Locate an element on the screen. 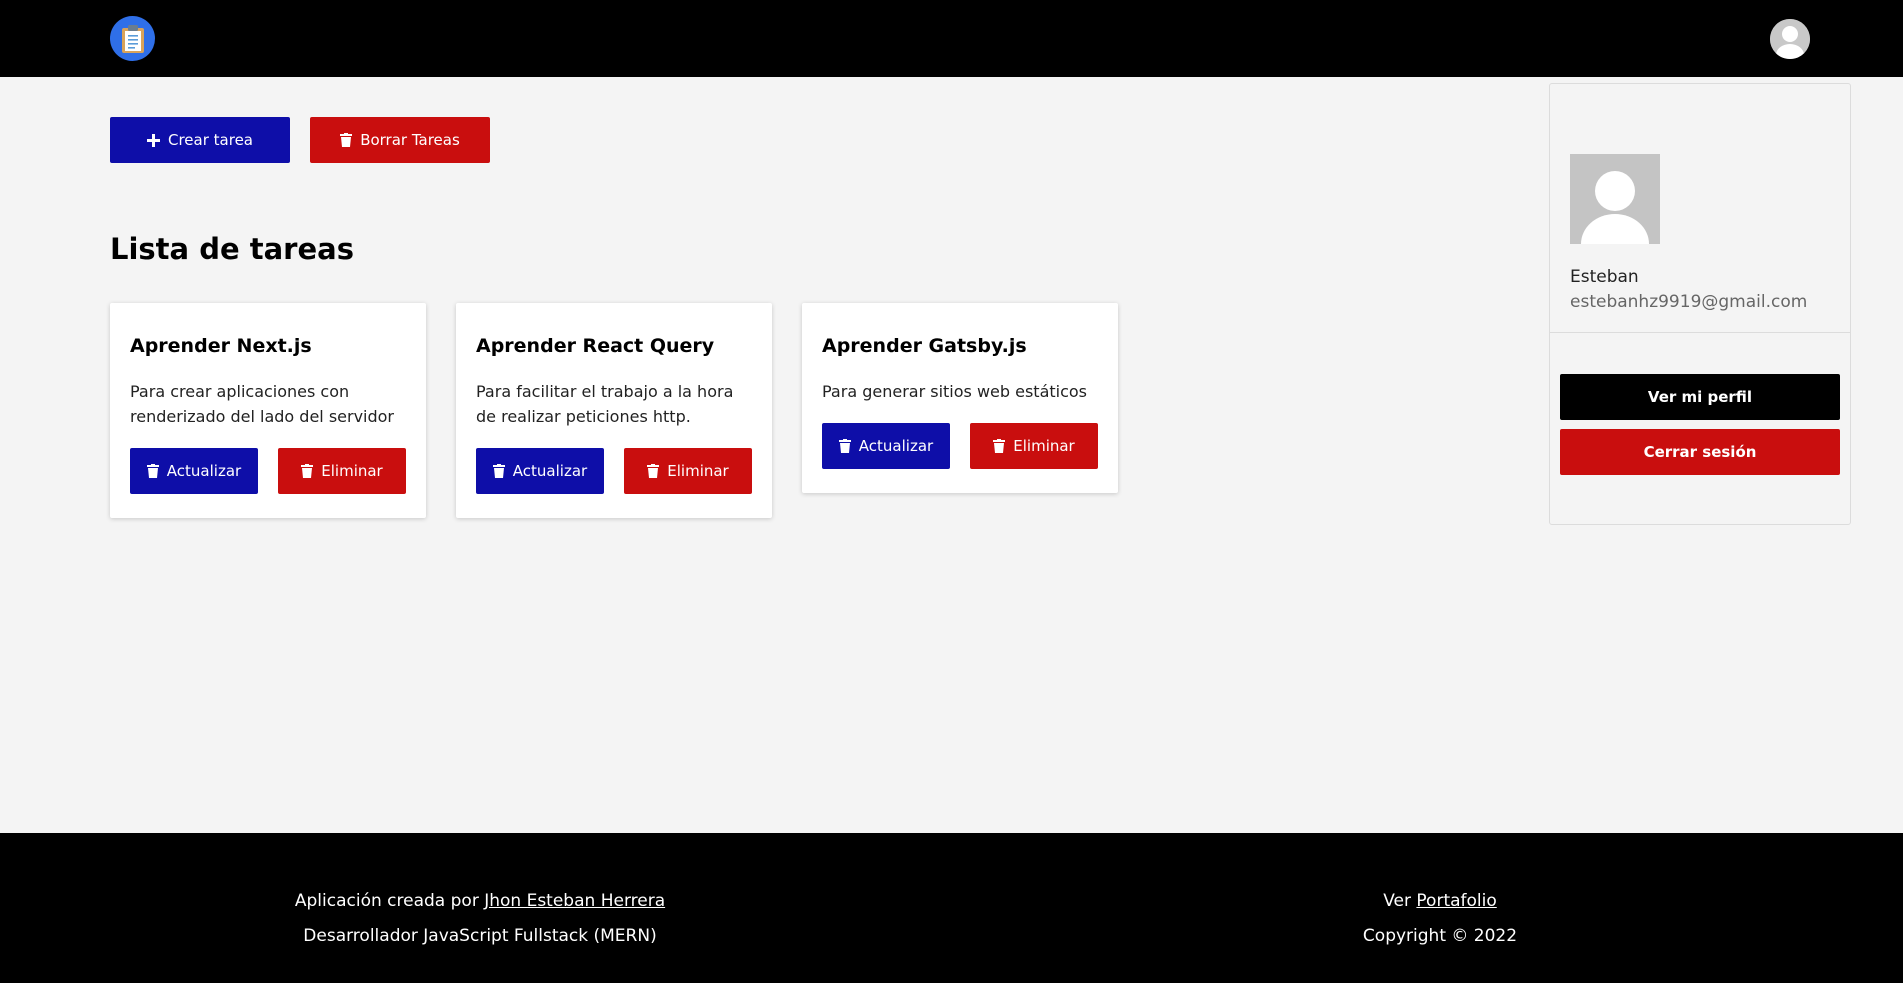 Image resolution: width=1903 pixels, height=983 pixels. author-link: Jhon Esteban Herrera is located at coordinates (574, 901).